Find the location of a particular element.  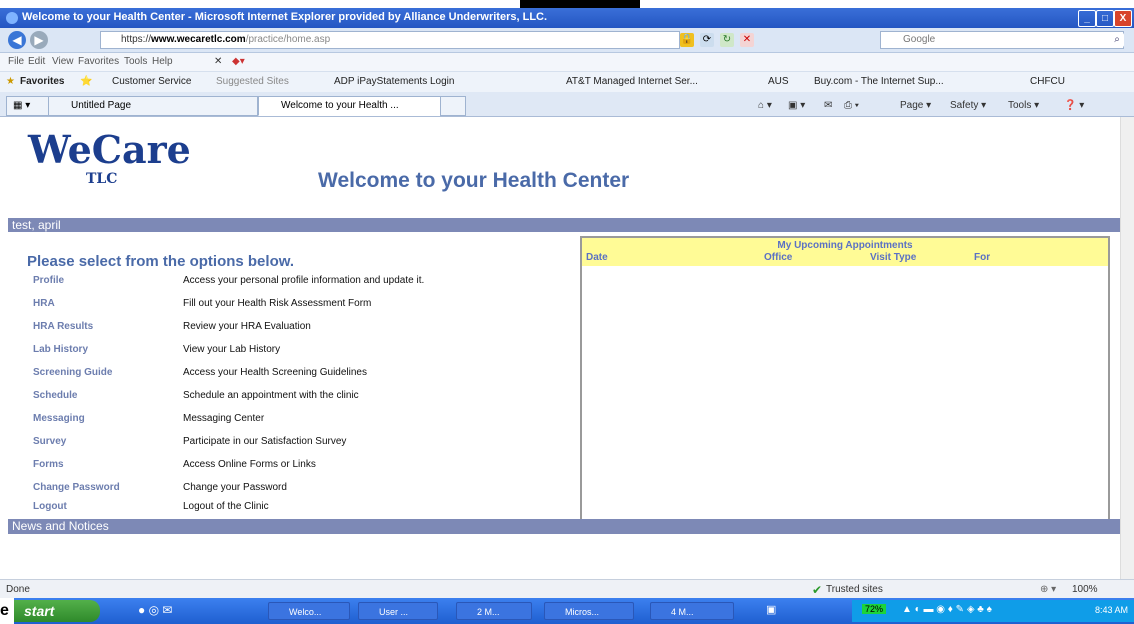

print-icon: ⎙ ▾ is located at coordinates (851, 105).